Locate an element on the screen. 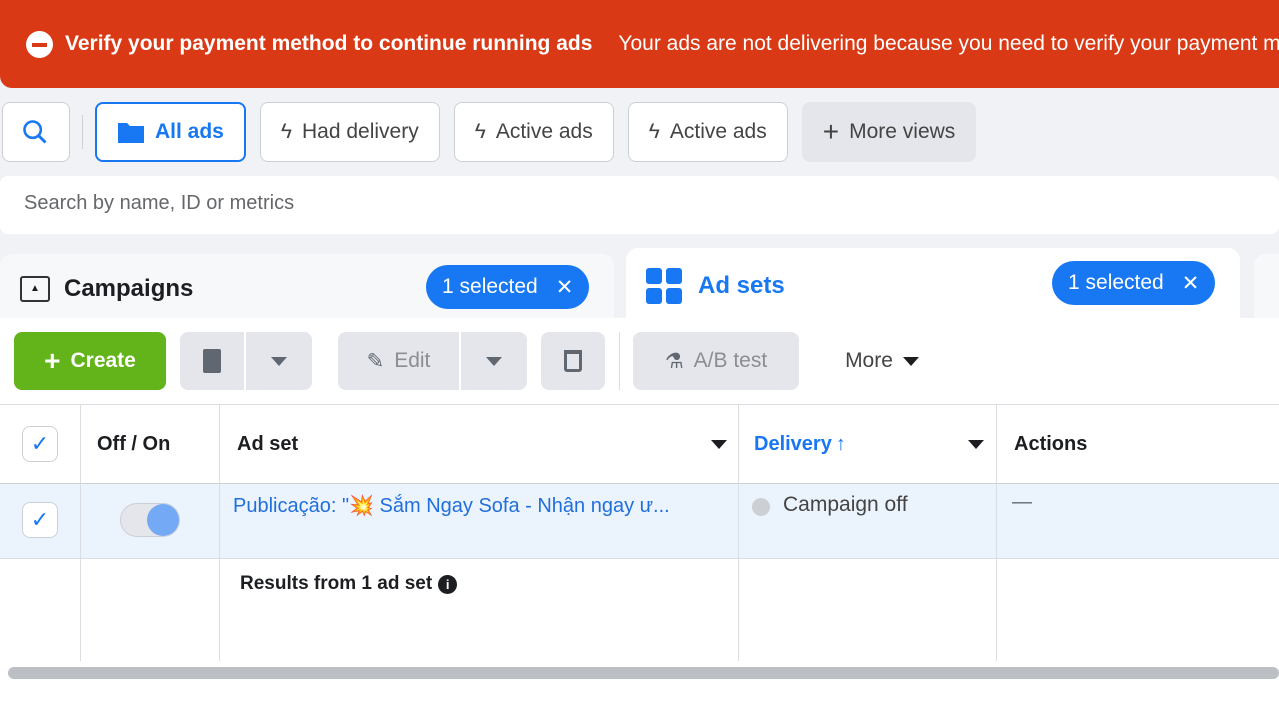 The height and width of the screenshot is (719, 1279). duplicate-icon is located at coordinates (212, 361).